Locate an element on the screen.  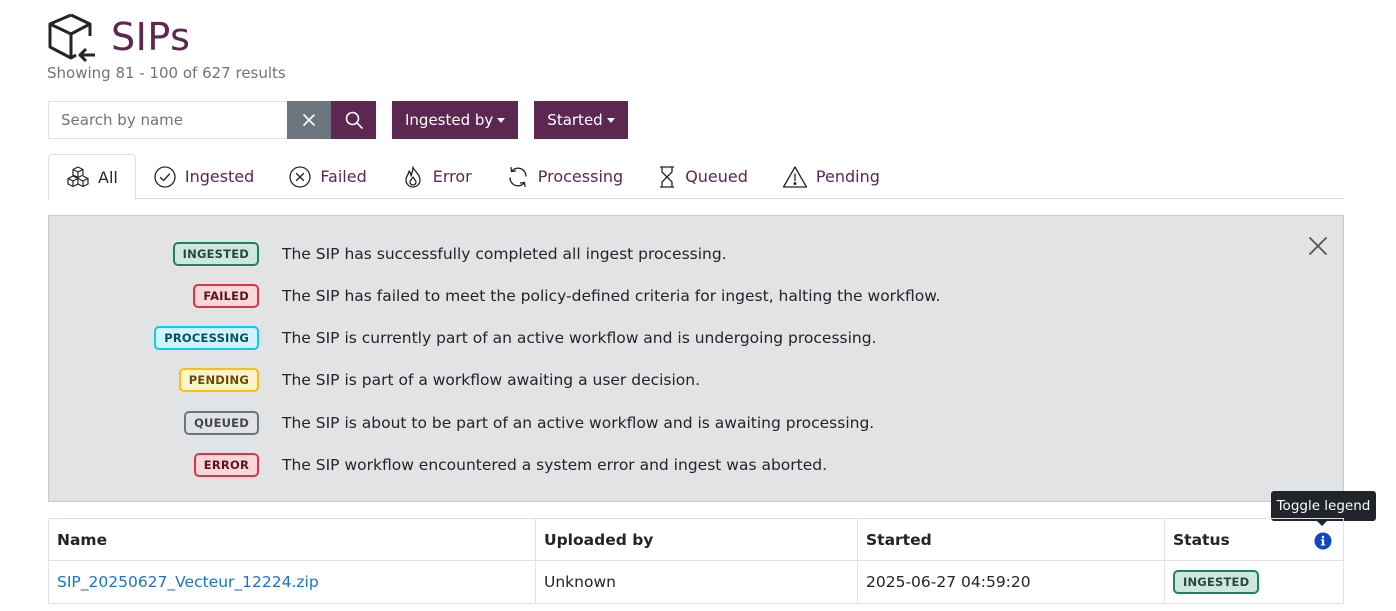
page-header: SIPs Showing 81 - 100 of 627 results is located at coordinates (166, 47).